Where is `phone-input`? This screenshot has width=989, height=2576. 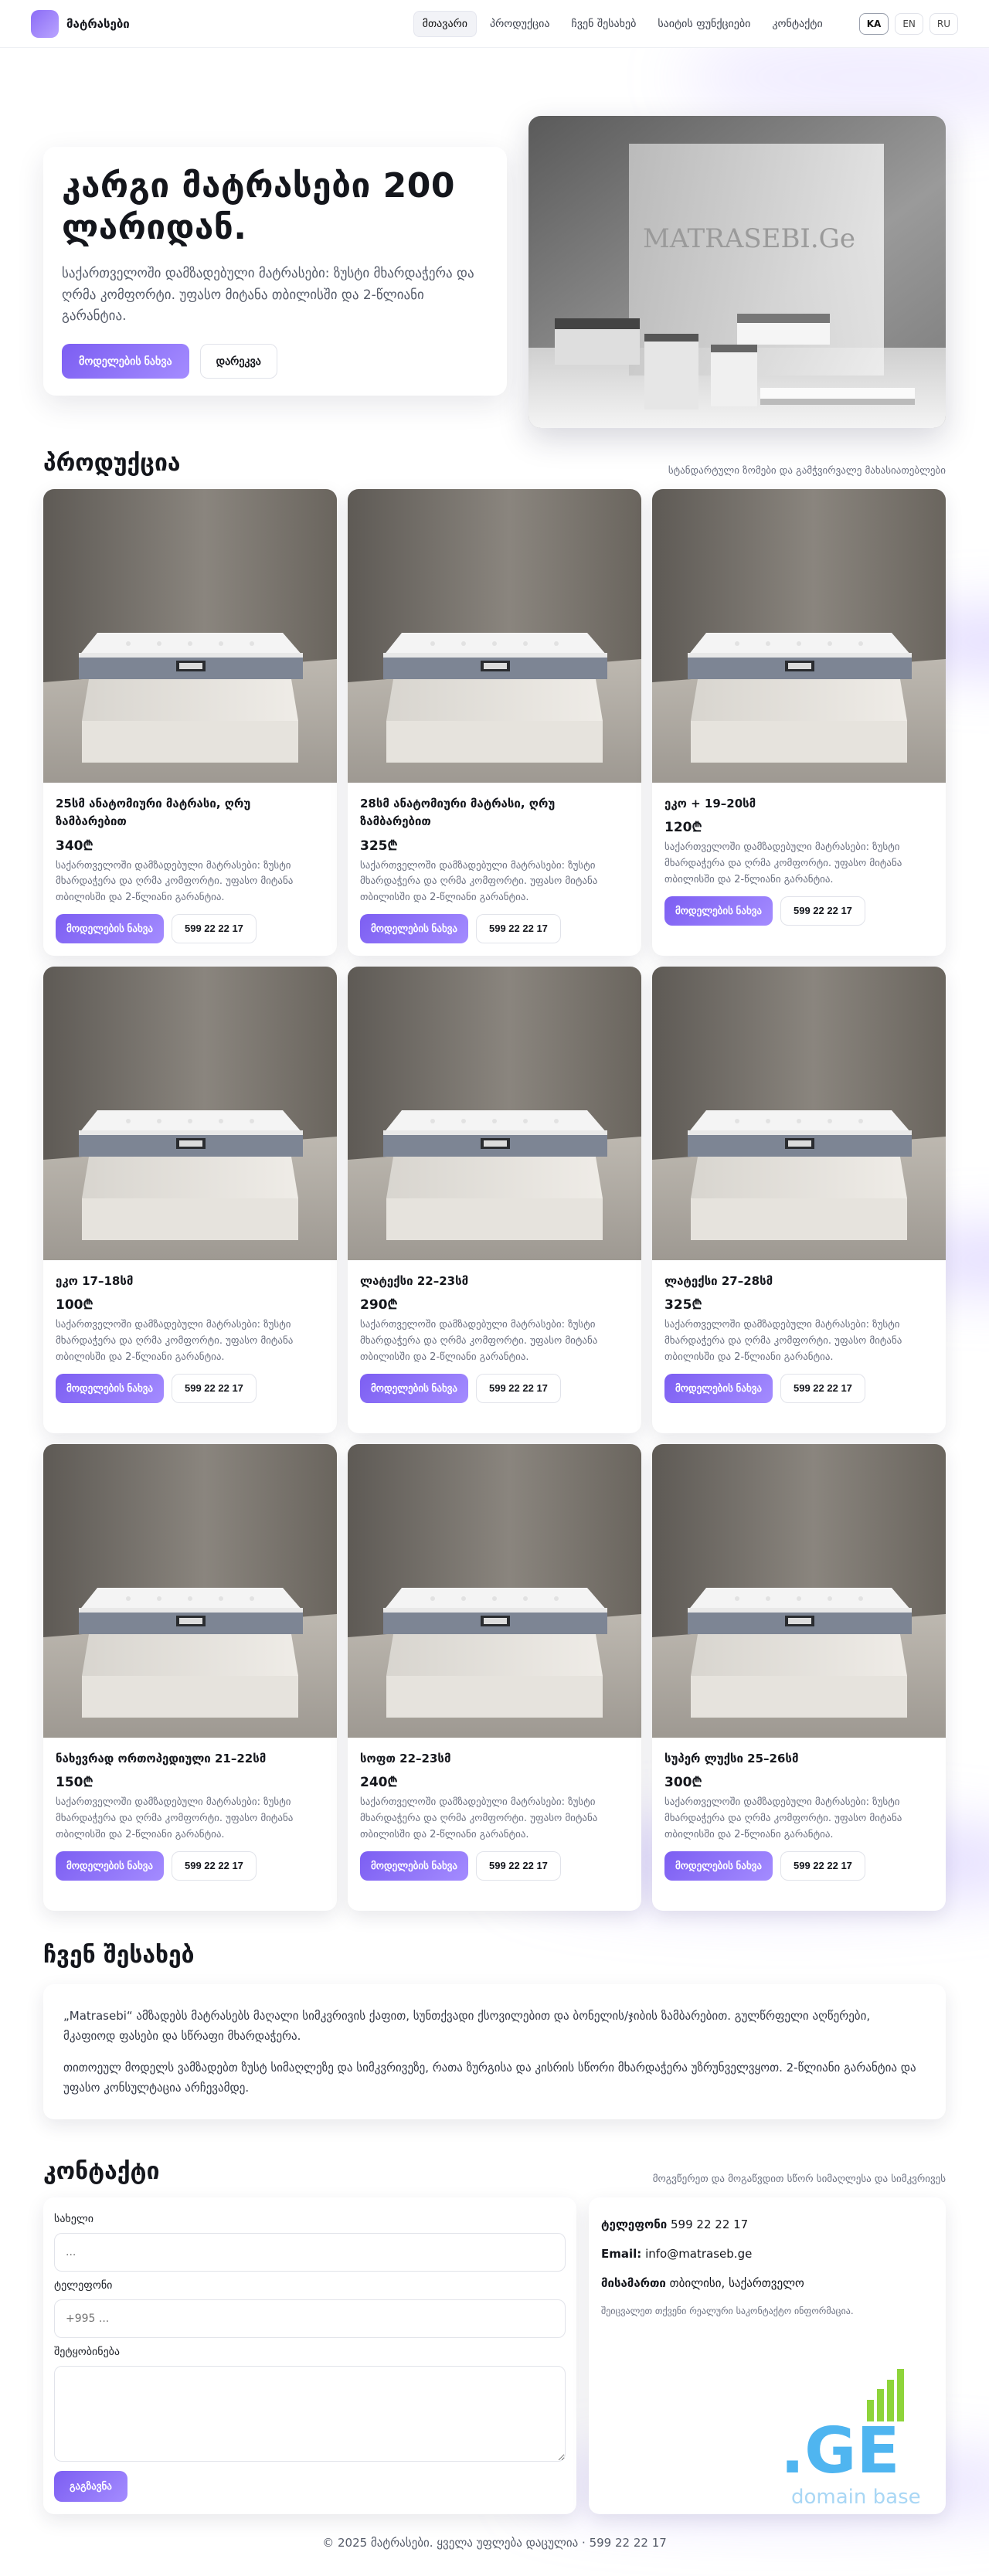
phone-input is located at coordinates (310, 2318).